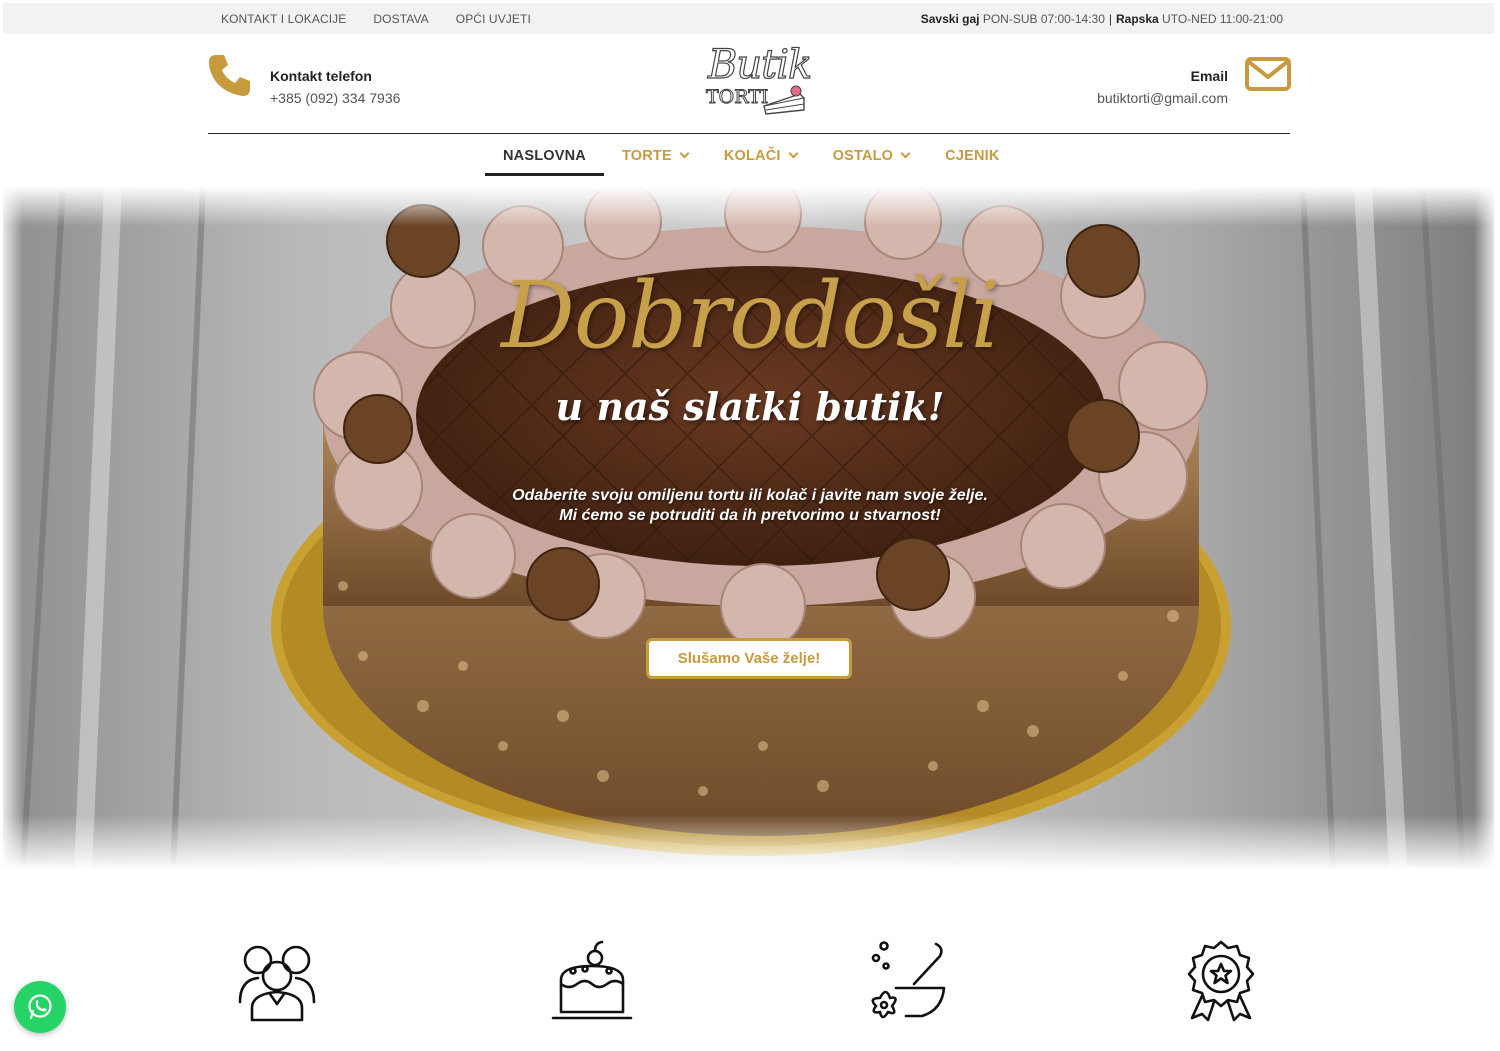  What do you see at coordinates (230, 75) in the screenshot?
I see `phone-icon` at bounding box center [230, 75].